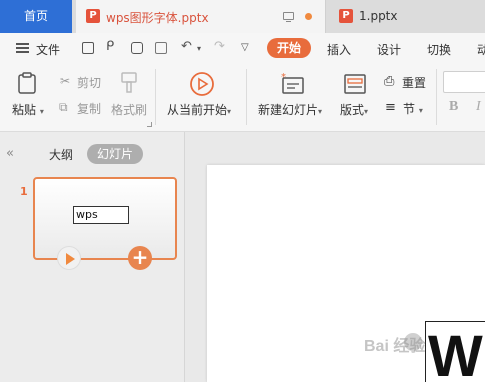  I want to click on thumbnail-textbox: wps, so click(101, 215).